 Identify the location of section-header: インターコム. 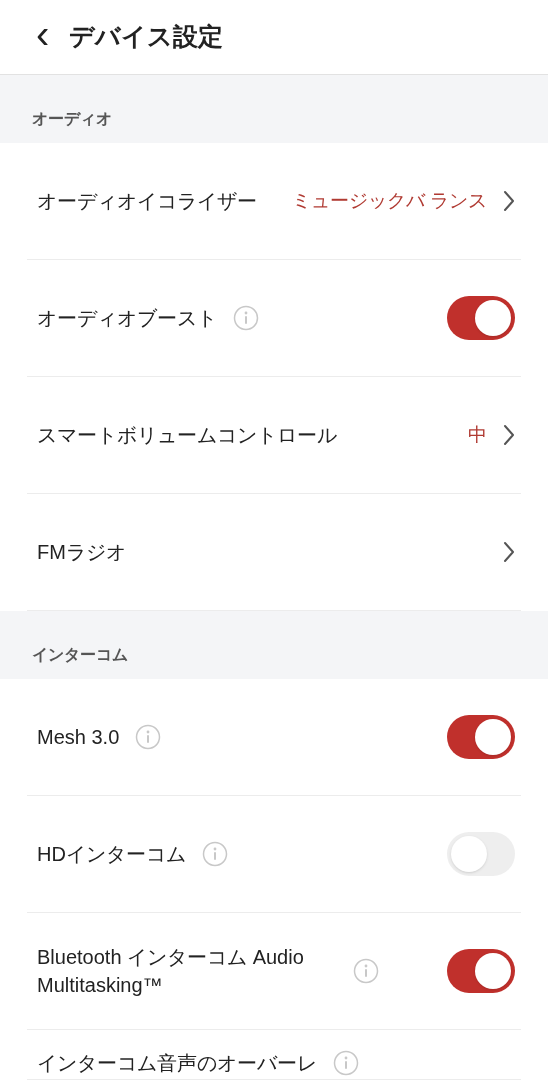
(80, 655).